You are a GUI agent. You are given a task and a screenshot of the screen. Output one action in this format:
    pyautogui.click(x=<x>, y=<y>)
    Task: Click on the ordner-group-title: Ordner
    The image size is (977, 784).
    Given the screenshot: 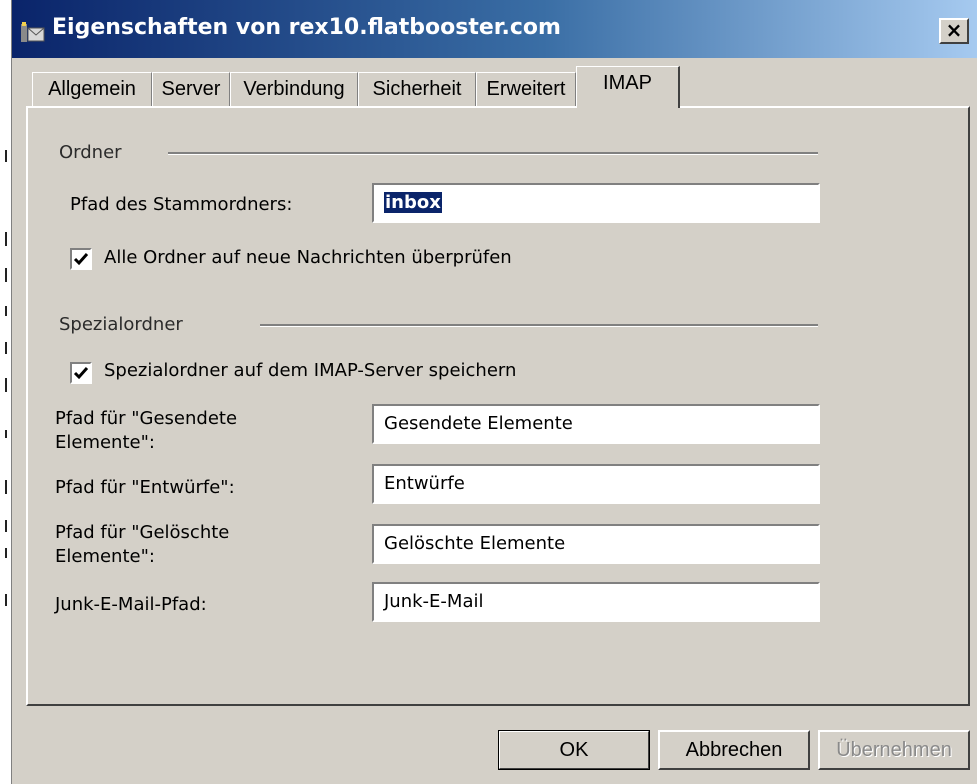 What is the action you would take?
    pyautogui.click(x=90, y=152)
    